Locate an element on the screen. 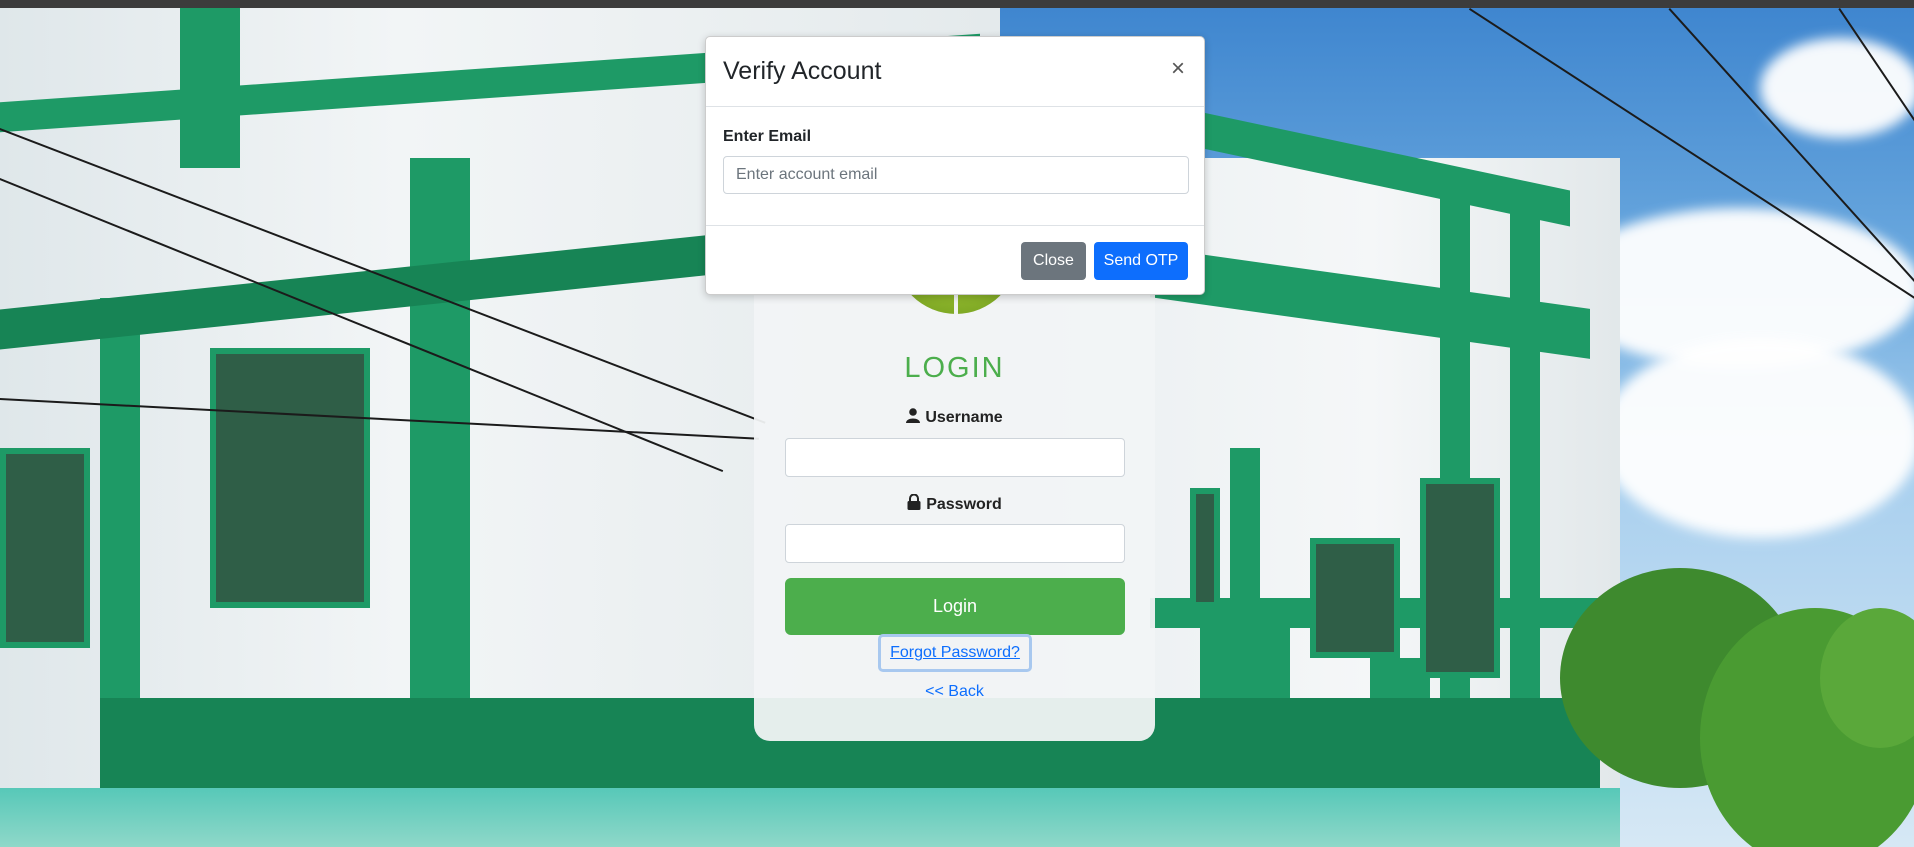  modal-title: Verify Account is located at coordinates (802, 71).